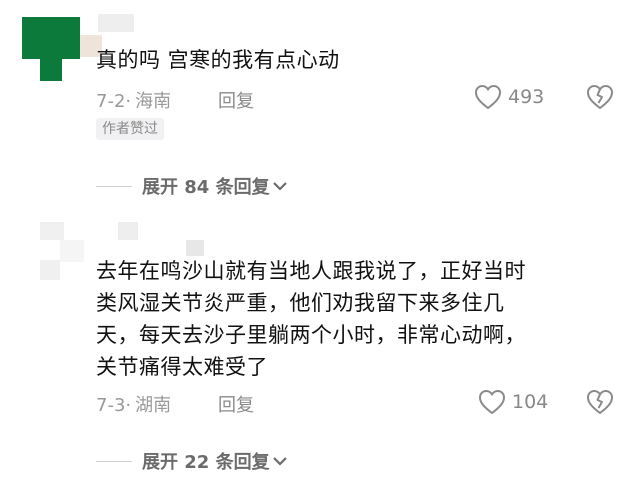 The width and height of the screenshot is (640, 488). Describe the element at coordinates (526, 97) in the screenshot. I see `like-count: 493` at that location.